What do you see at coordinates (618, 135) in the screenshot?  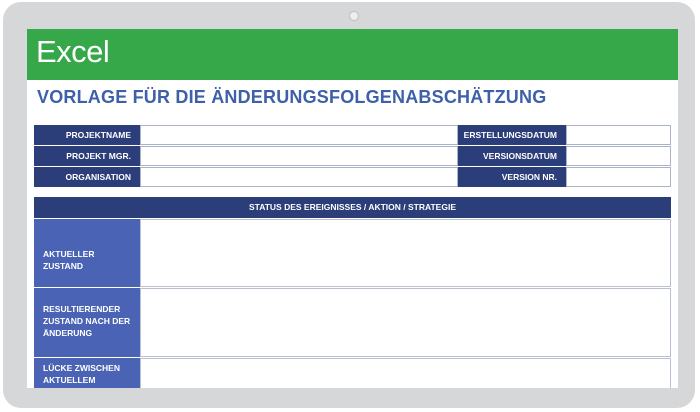 I see `erstellungsdatum-field` at bounding box center [618, 135].